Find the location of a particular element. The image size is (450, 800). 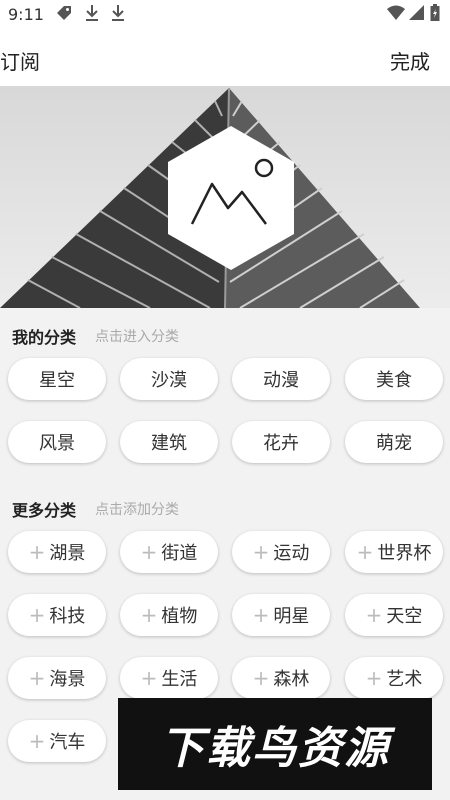

more-category-chip: + 艺术 is located at coordinates (394, 678).